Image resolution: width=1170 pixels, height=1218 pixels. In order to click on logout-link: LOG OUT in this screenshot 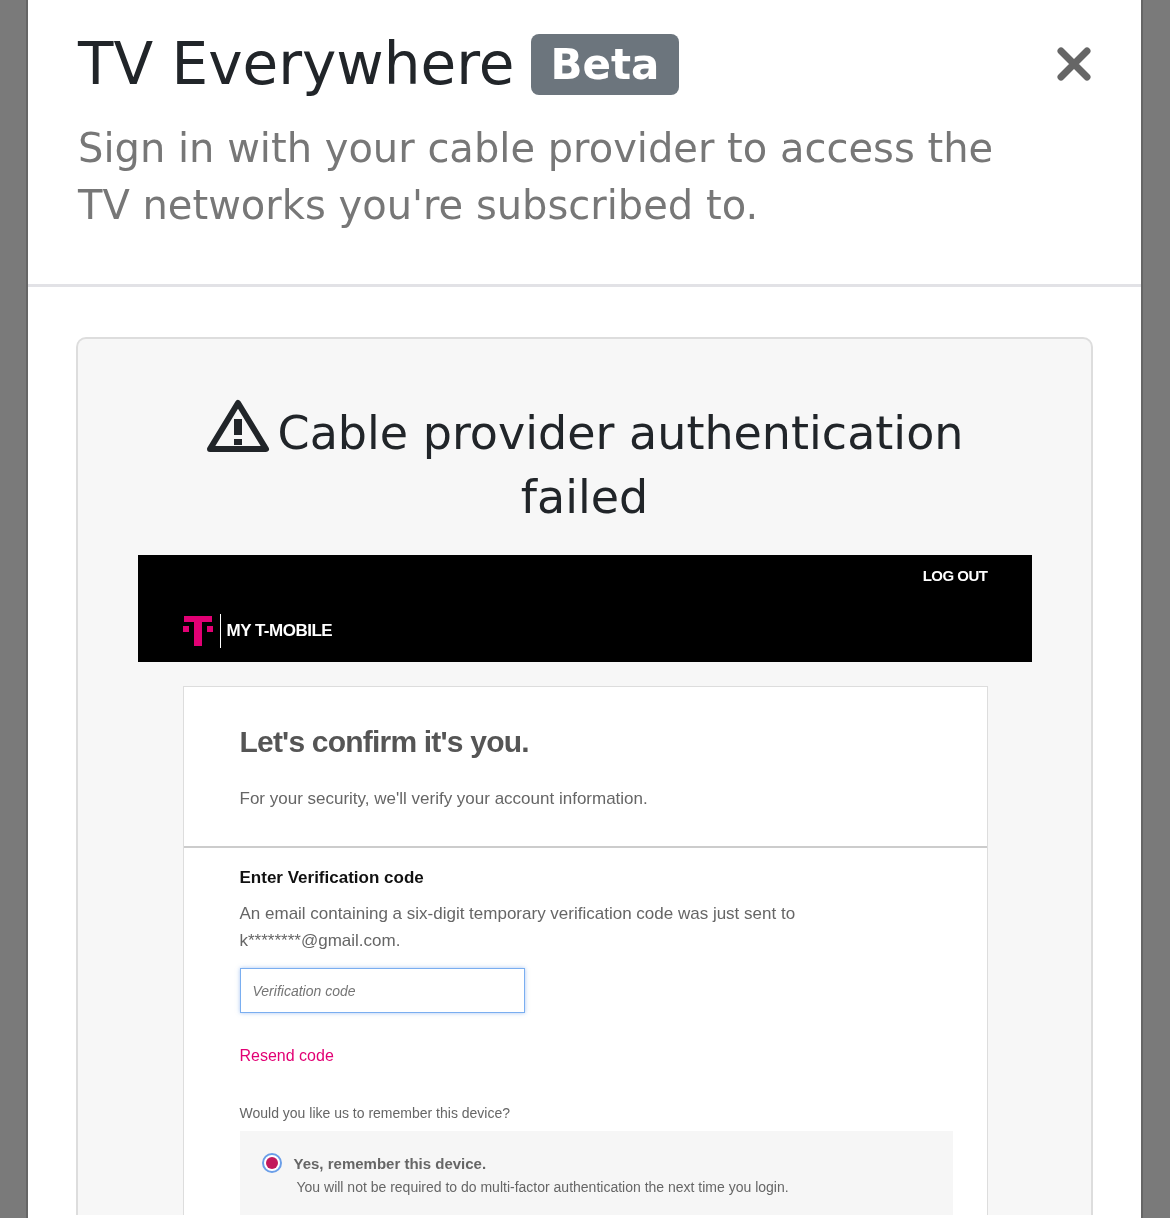, I will do `click(955, 575)`.